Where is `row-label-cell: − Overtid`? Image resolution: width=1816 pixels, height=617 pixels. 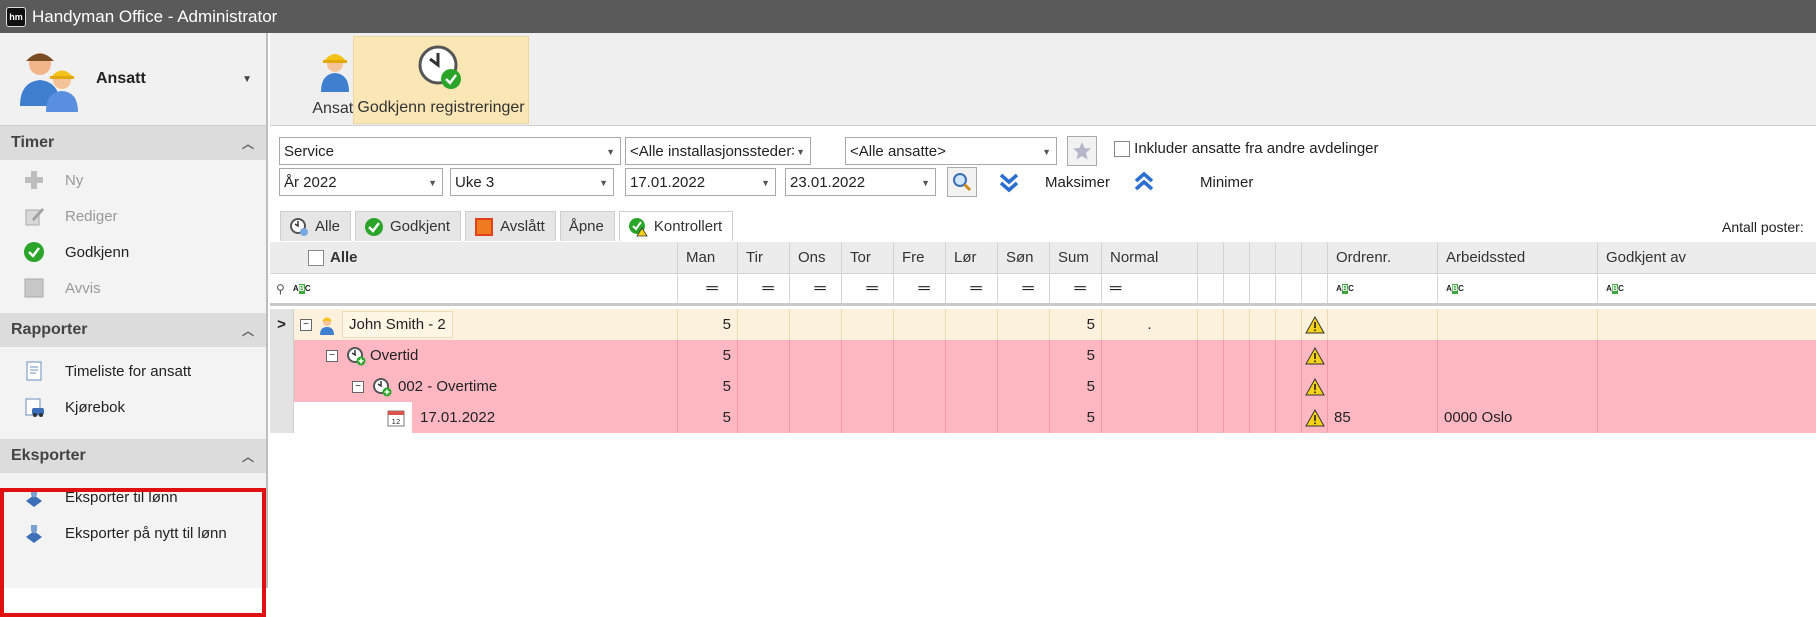 row-label-cell: − Overtid is located at coordinates (486, 355).